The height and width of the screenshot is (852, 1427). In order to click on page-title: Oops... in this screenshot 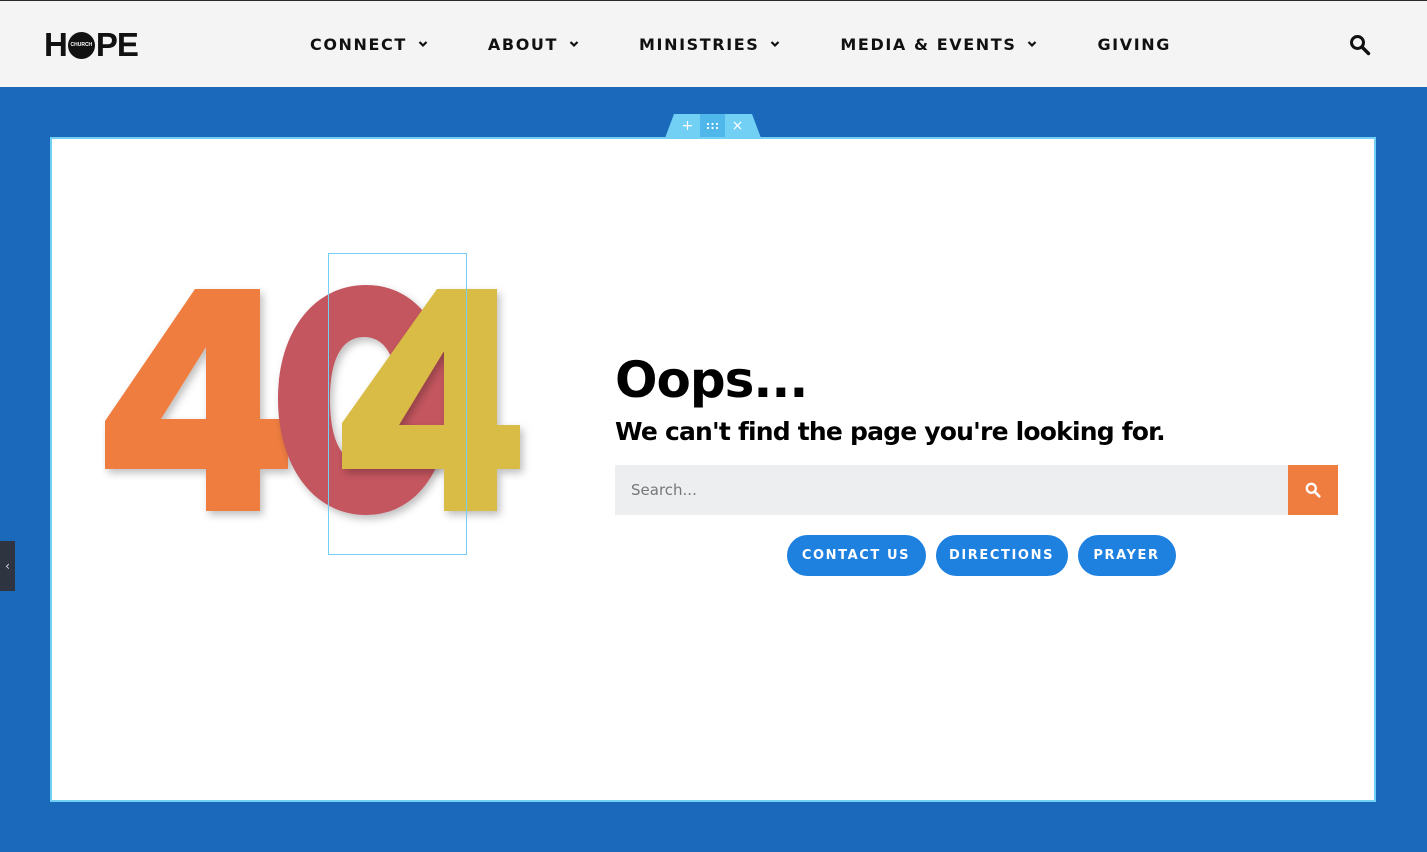, I will do `click(711, 380)`.